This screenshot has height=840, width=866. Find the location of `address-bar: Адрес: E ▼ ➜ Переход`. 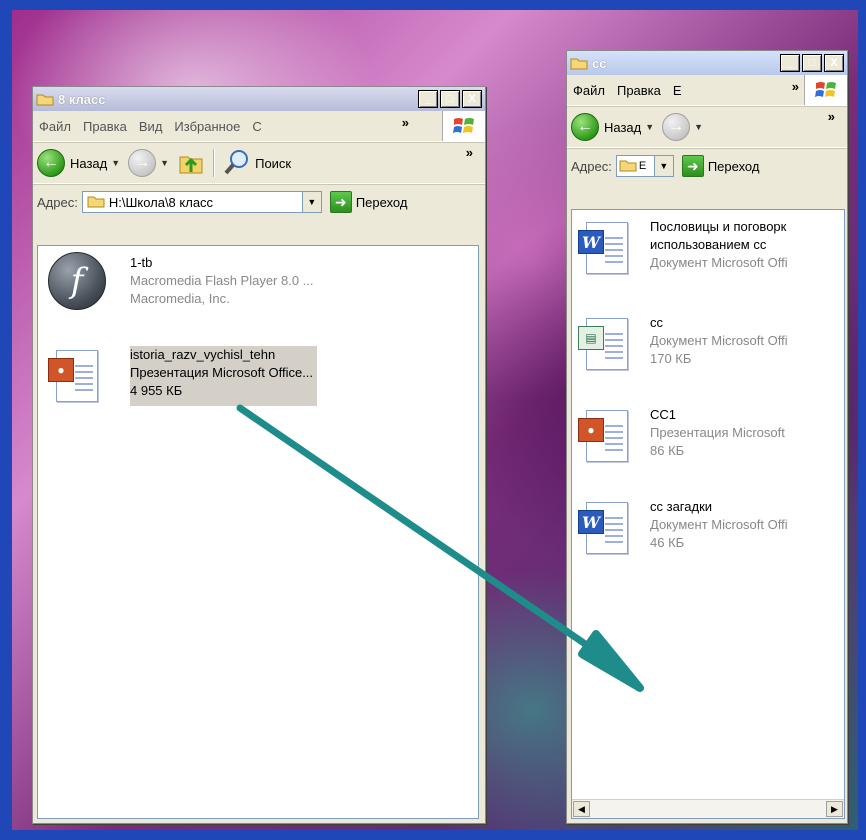

address-bar: Адрес: E ▼ ➜ Переход is located at coordinates (707, 165).